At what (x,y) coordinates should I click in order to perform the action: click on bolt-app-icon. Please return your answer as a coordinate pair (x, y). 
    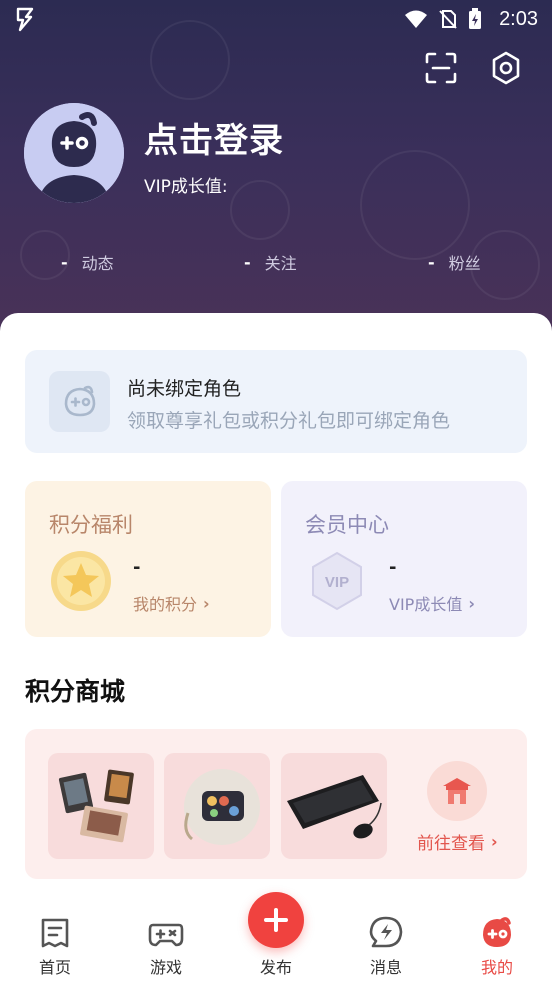
    Looking at the image, I should click on (25, 19).